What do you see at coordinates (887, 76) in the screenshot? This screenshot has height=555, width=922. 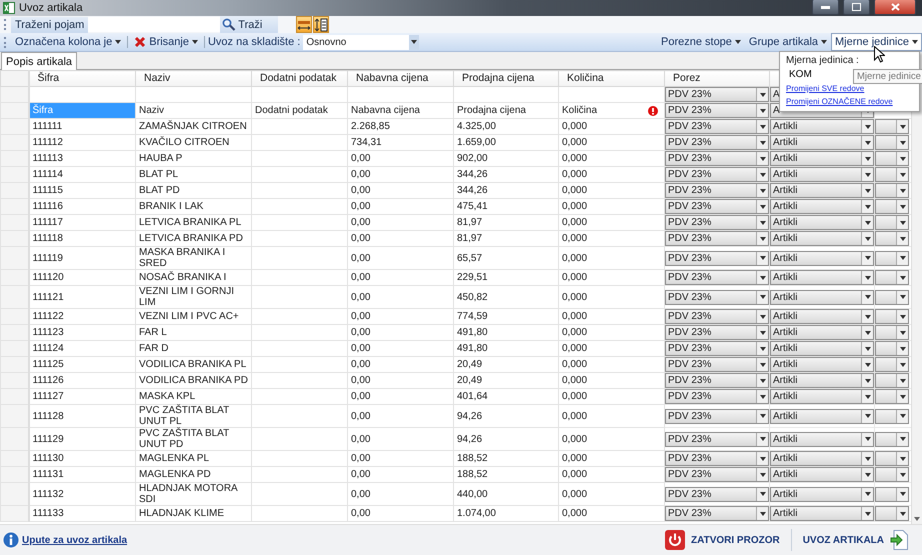 I see `tooltip: Mjerne jedinice` at bounding box center [887, 76].